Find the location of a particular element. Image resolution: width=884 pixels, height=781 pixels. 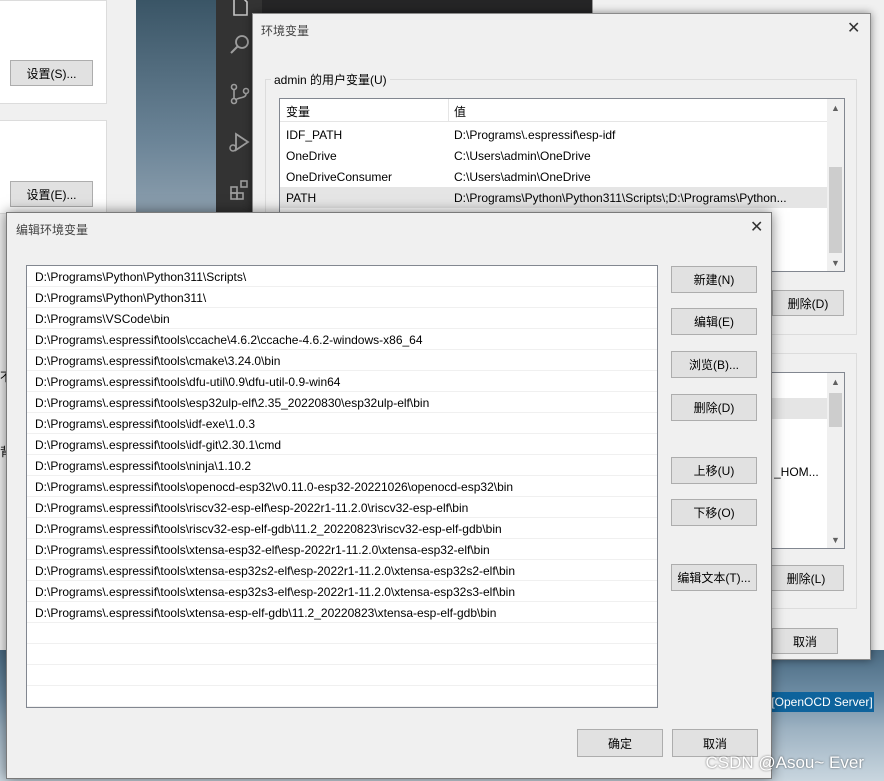

path-entry: D:\Programs\Python\Python311\Scripts\ is located at coordinates (141, 277).